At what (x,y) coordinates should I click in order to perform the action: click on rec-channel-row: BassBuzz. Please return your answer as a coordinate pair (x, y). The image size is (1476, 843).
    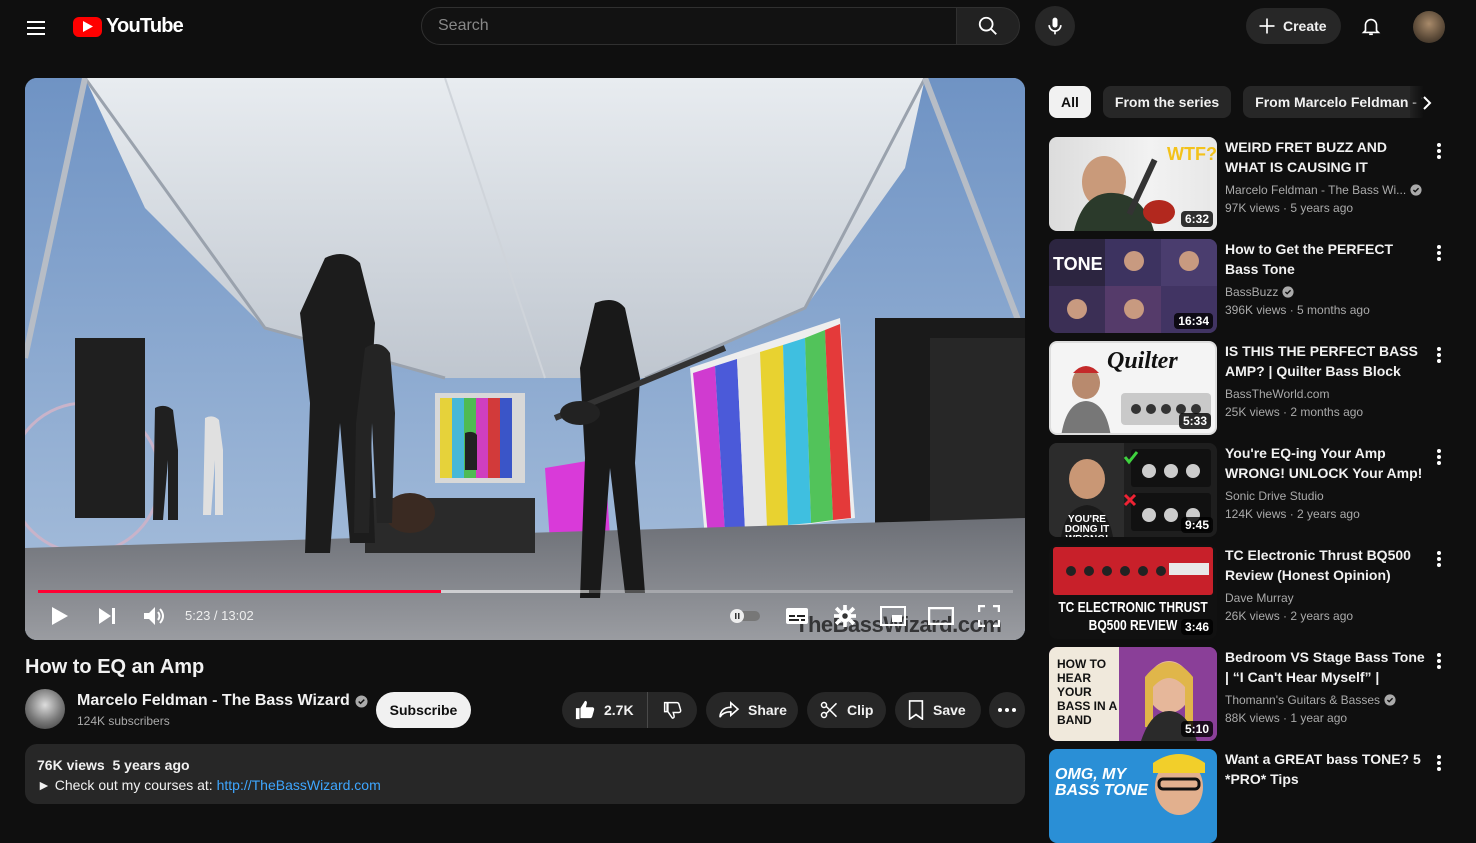
    Looking at the image, I should click on (1259, 292).